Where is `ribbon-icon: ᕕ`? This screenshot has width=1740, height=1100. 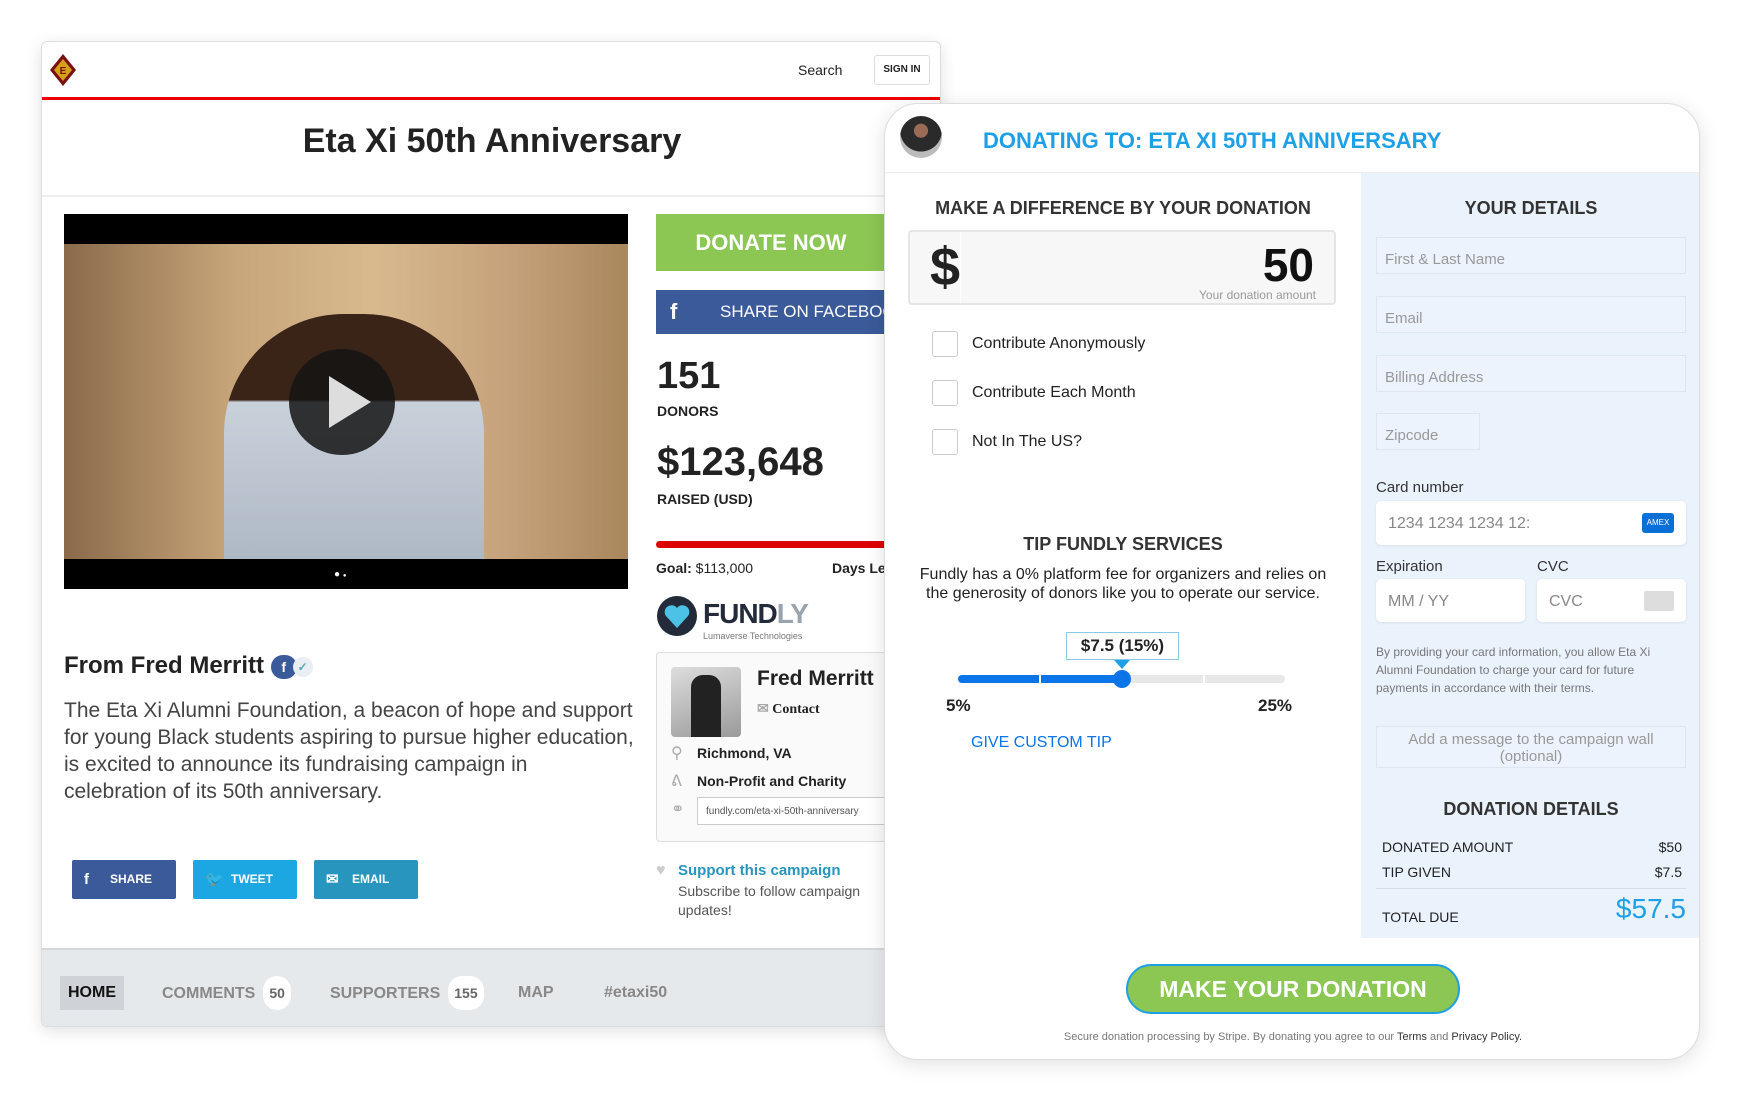
ribbon-icon: ᕕ is located at coordinates (676, 781).